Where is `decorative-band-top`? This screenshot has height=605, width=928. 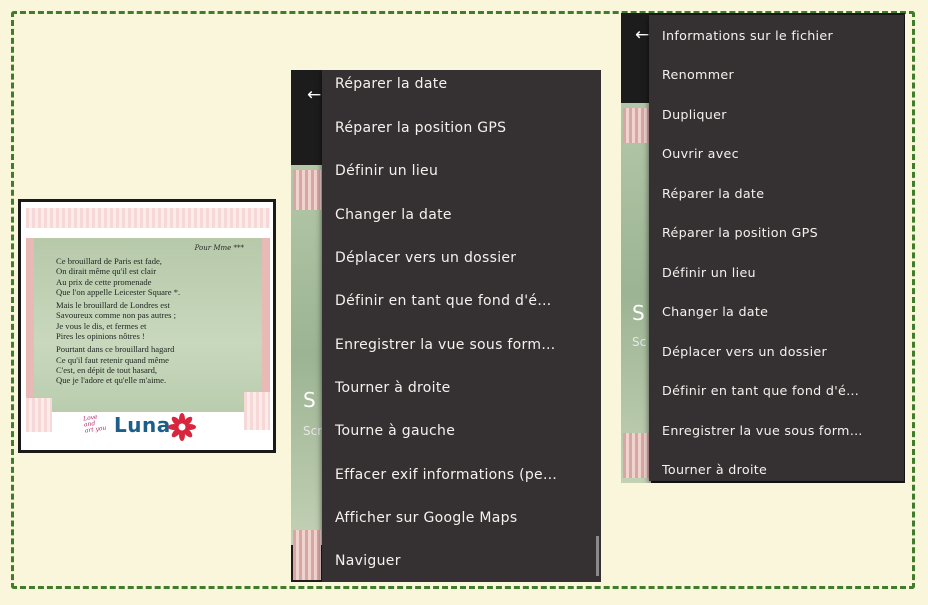
decorative-band-top is located at coordinates (148, 218).